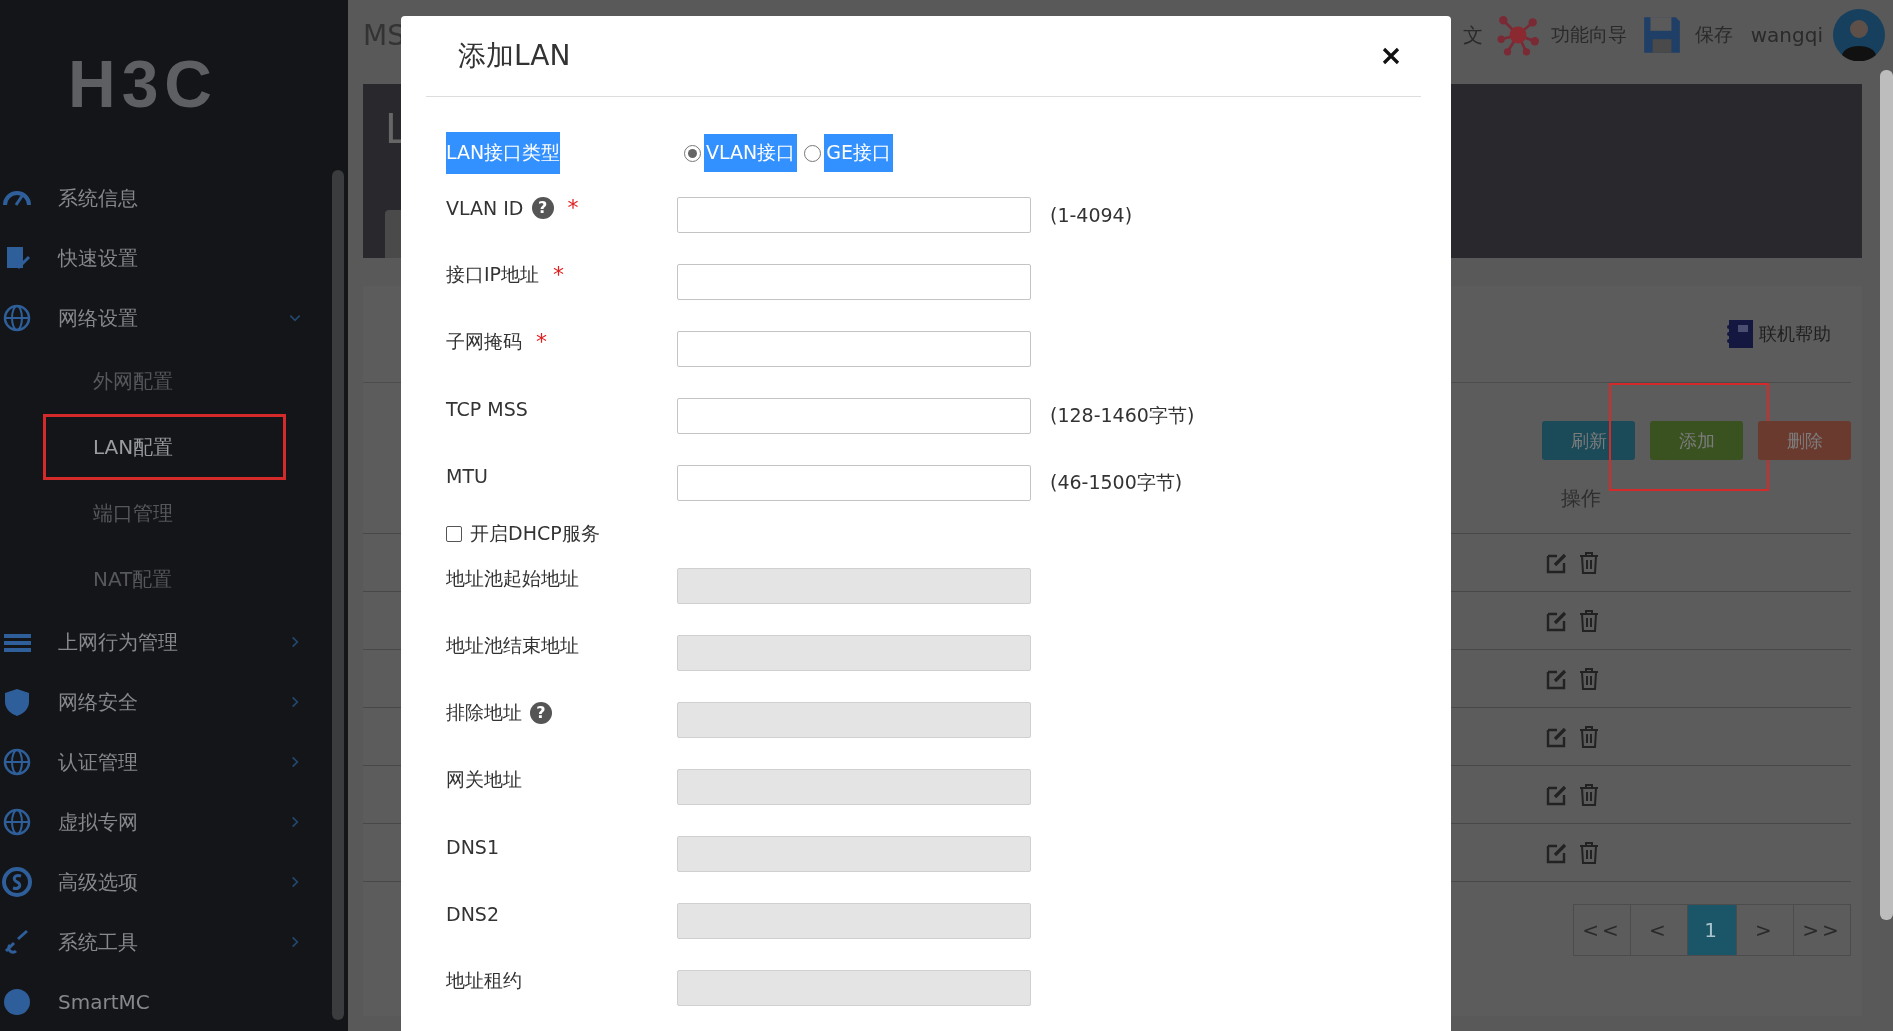 The height and width of the screenshot is (1031, 1893). I want to click on menu-item: 虚拟专网, so click(151, 822).